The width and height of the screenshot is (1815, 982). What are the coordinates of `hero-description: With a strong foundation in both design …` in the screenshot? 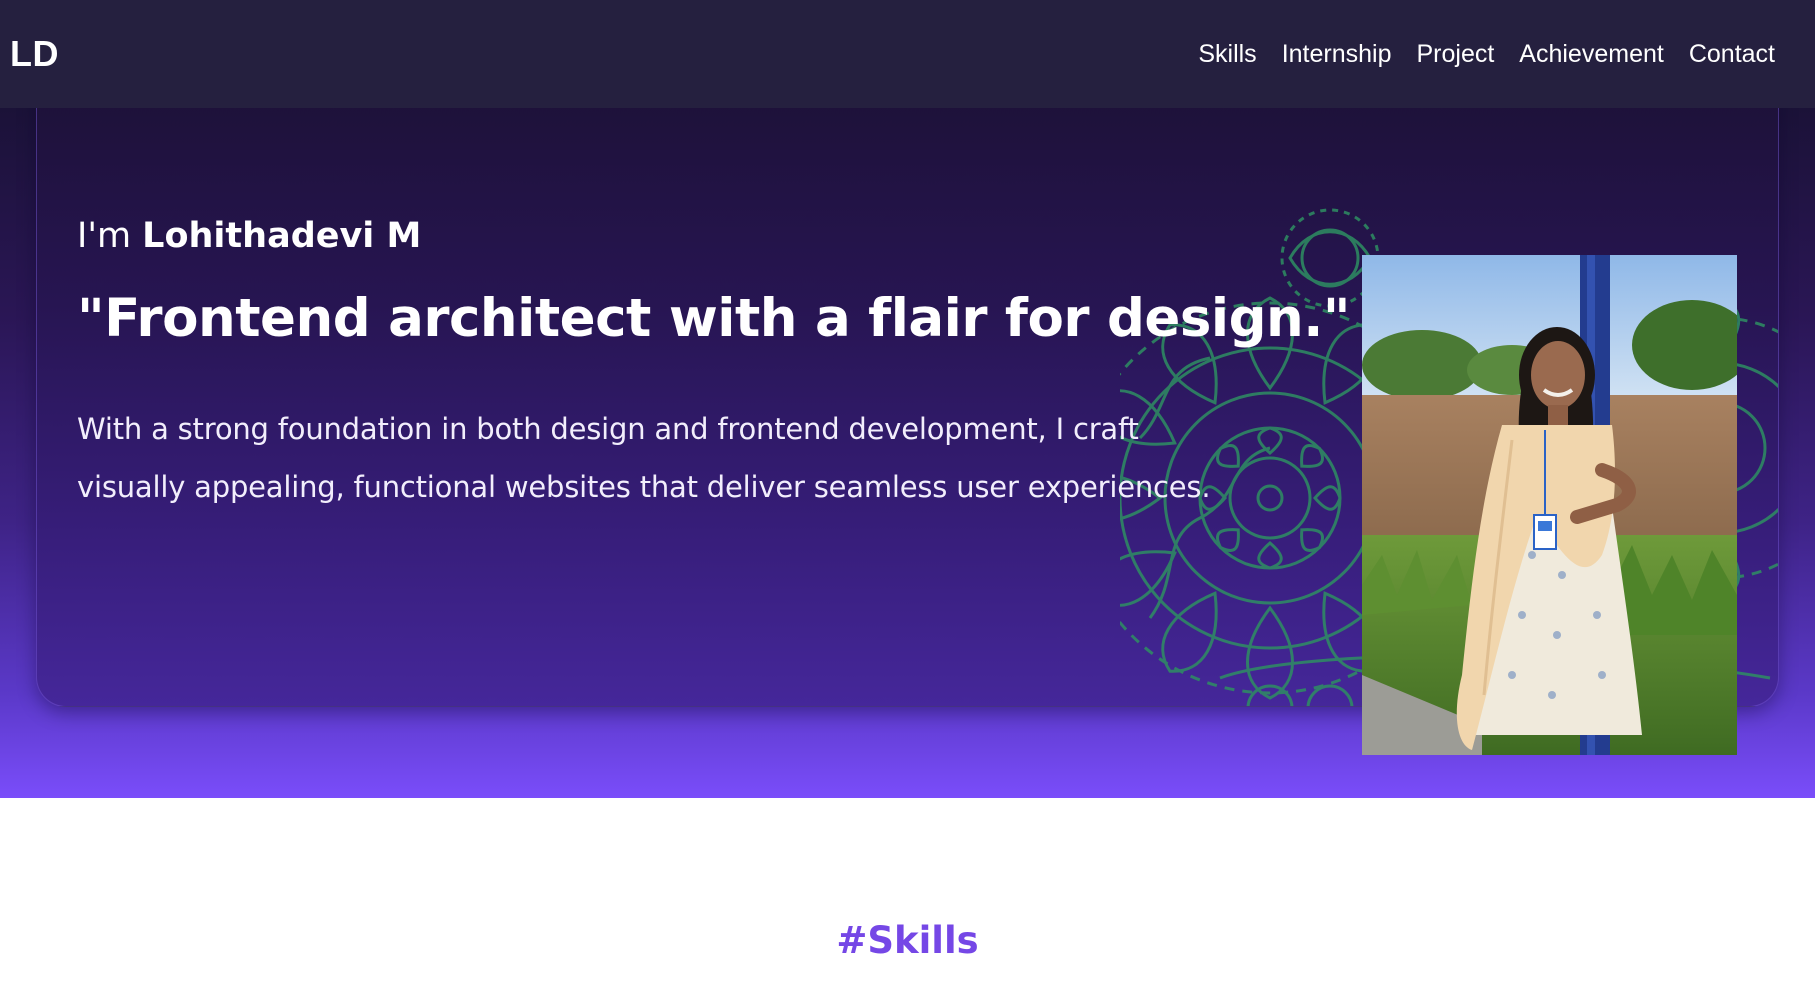 It's located at (644, 458).